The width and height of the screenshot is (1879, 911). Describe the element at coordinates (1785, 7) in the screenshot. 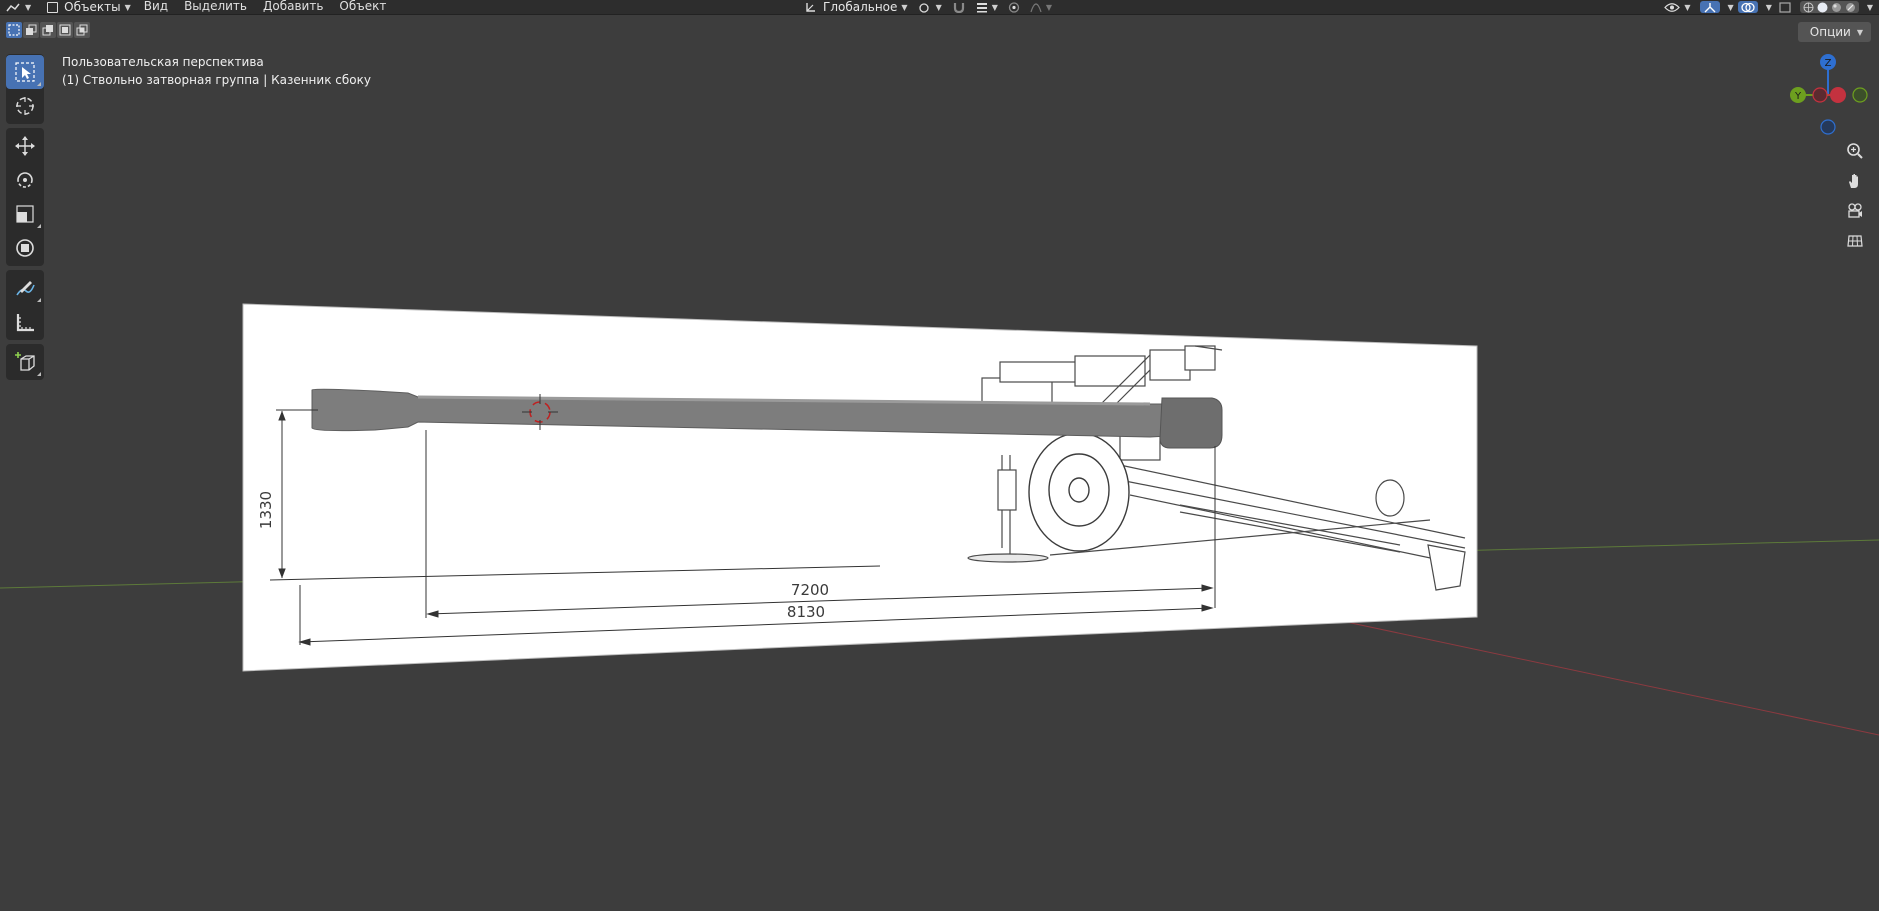

I see `xray-toggle` at that location.